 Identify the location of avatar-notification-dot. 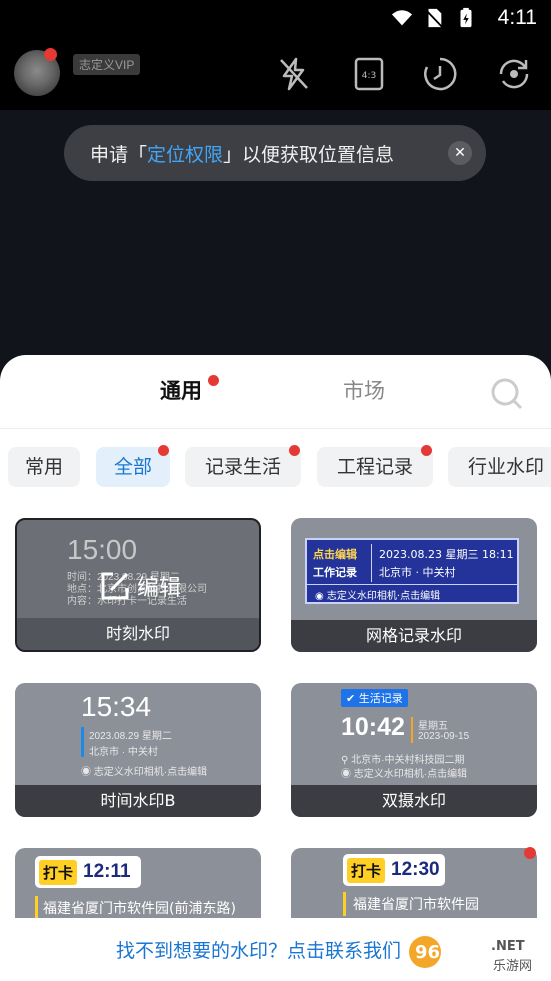
(50, 54).